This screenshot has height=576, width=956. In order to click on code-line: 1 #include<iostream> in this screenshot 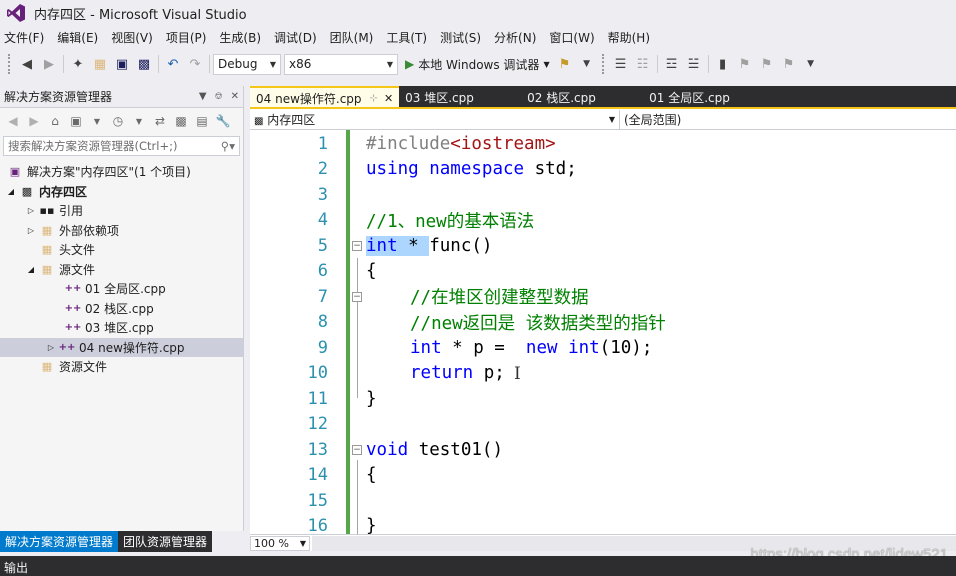, I will do `click(603, 144)`.